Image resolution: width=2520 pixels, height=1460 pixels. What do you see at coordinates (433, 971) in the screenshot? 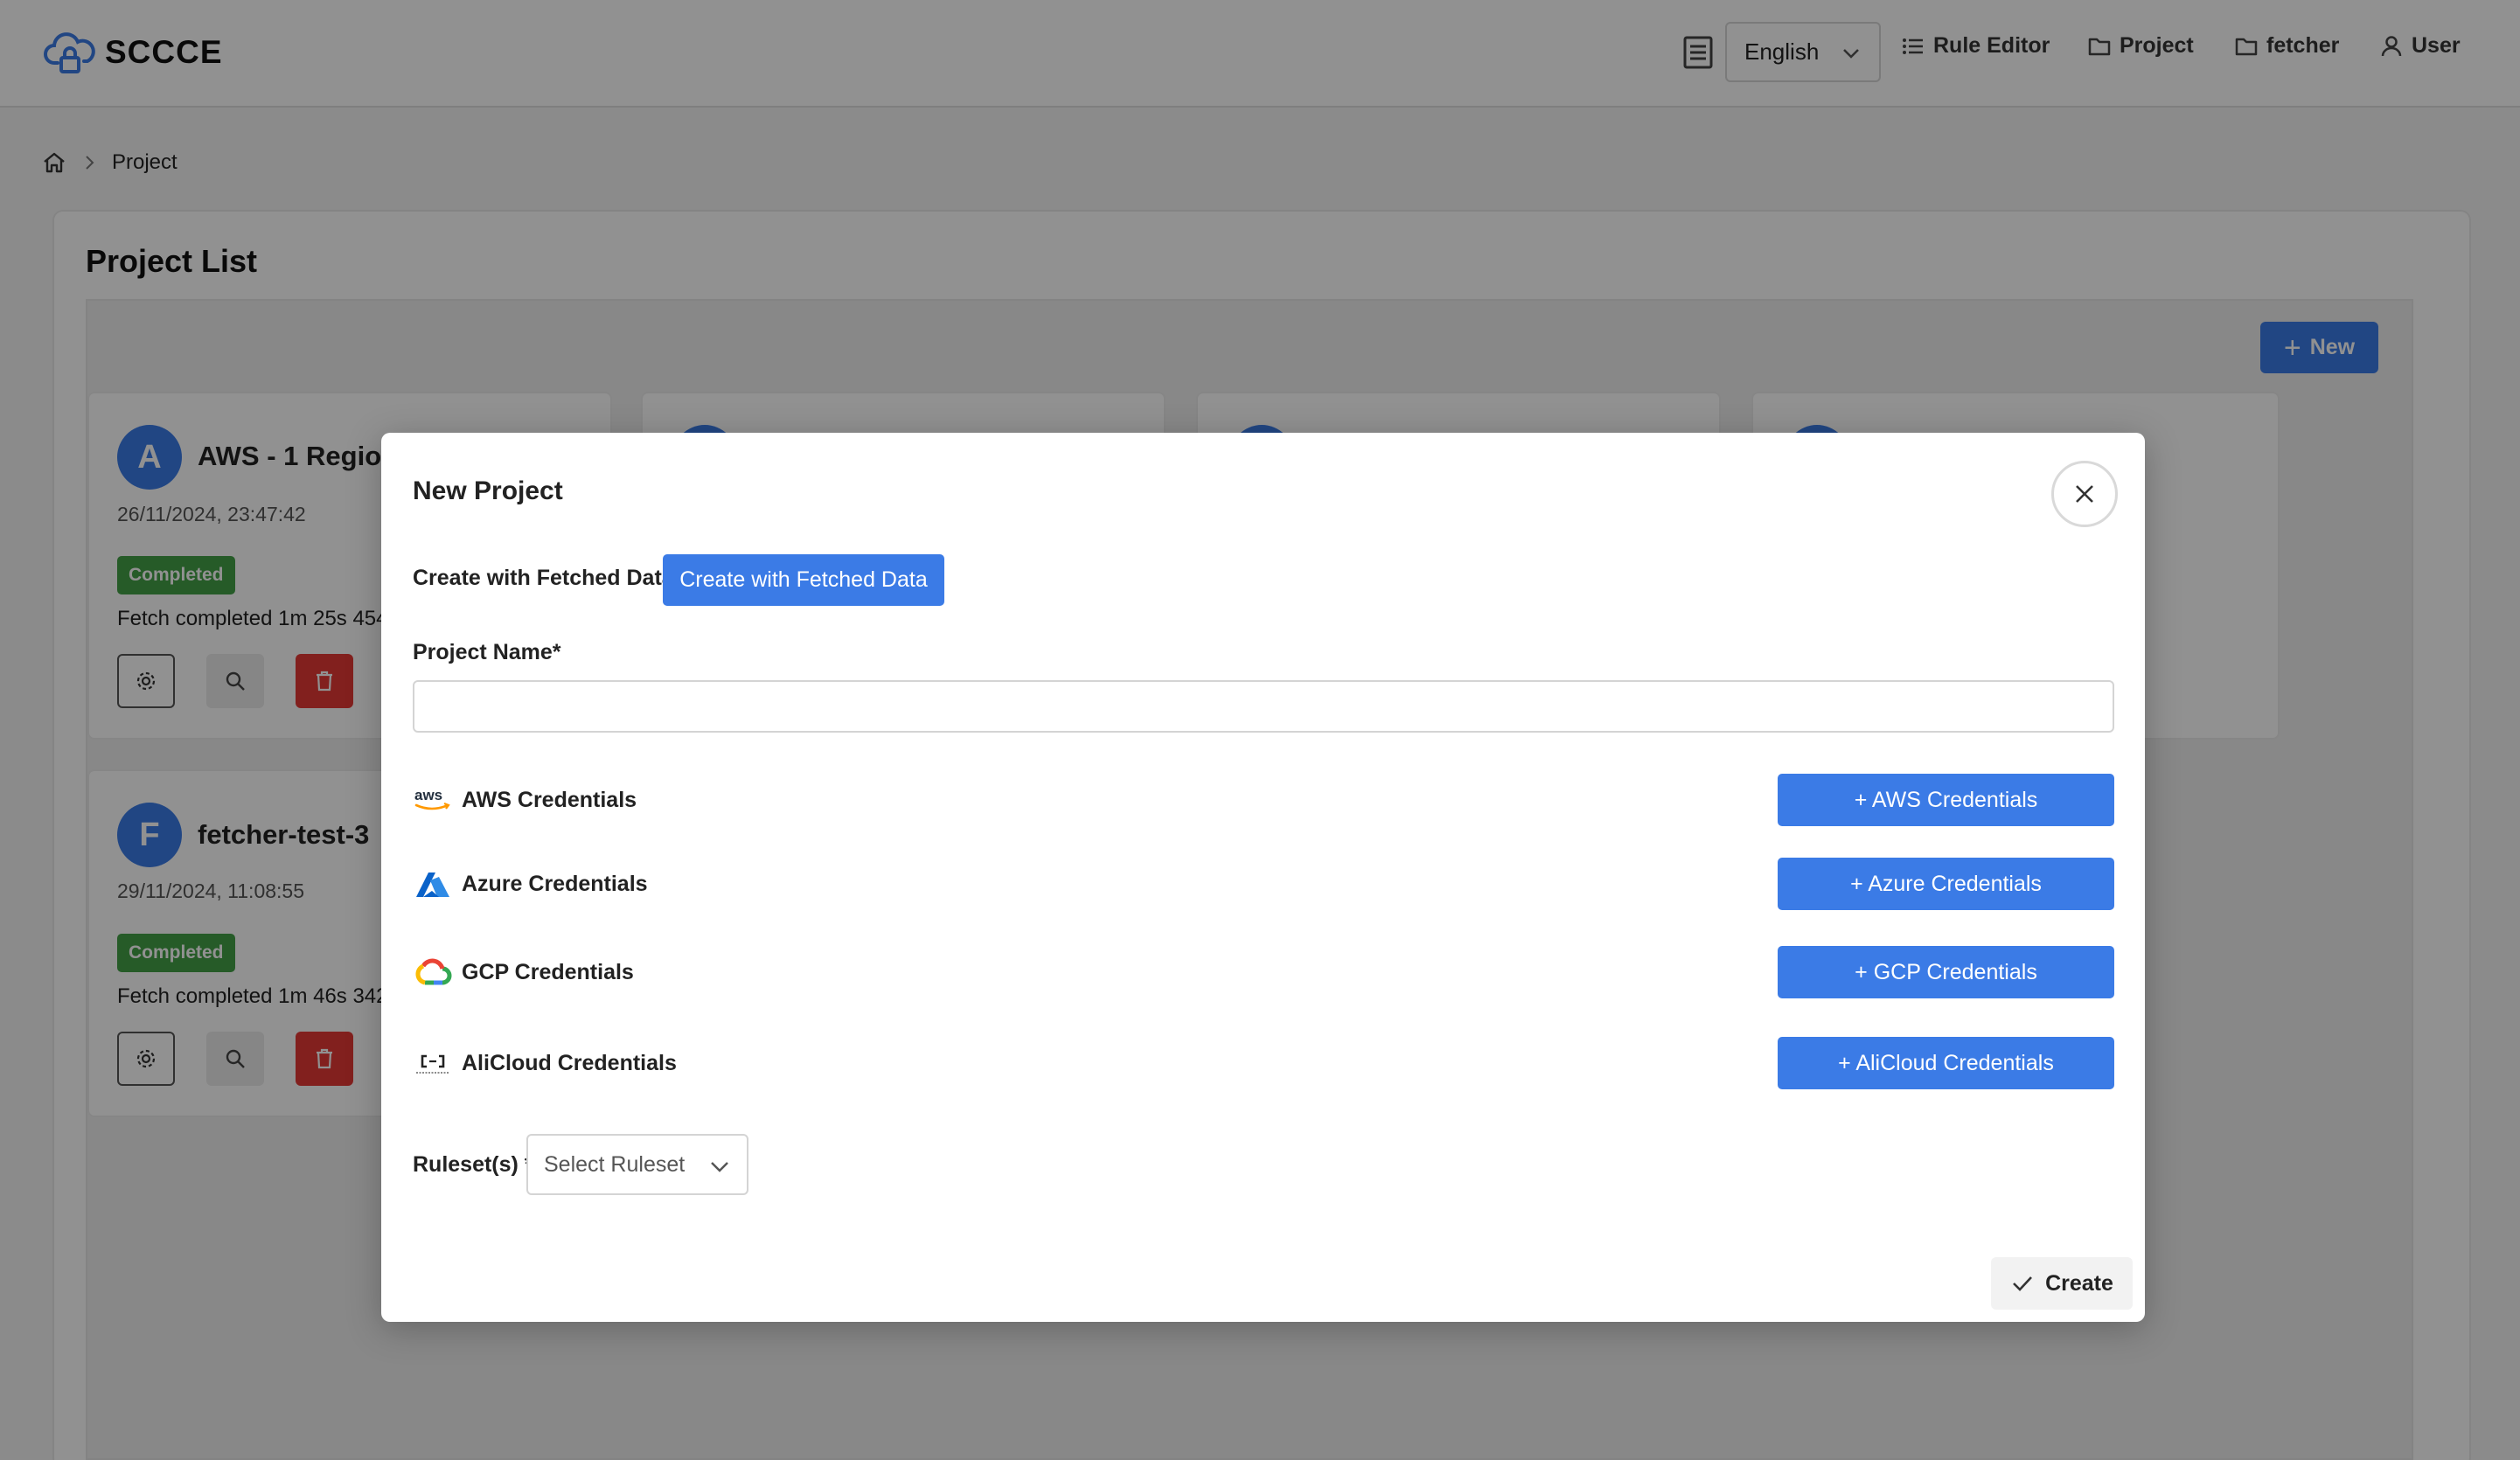
I see `gcp-logo-icon` at bounding box center [433, 971].